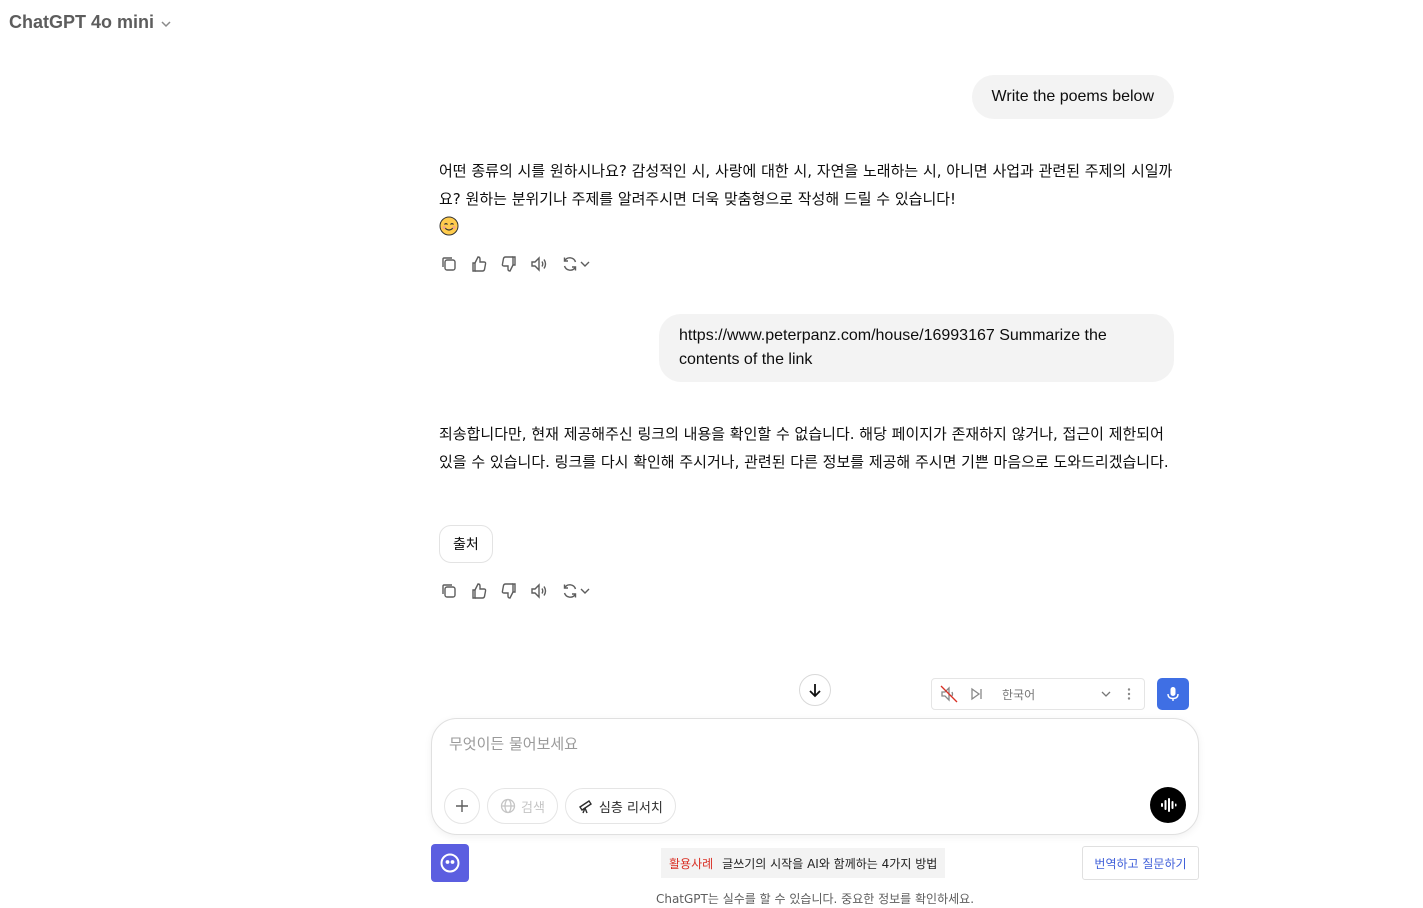  Describe the element at coordinates (815, 899) in the screenshot. I see `disclaimer: ChatGPT는 실수를 할 수 있습니다. 중요한 정보를 확인하세요.` at that location.